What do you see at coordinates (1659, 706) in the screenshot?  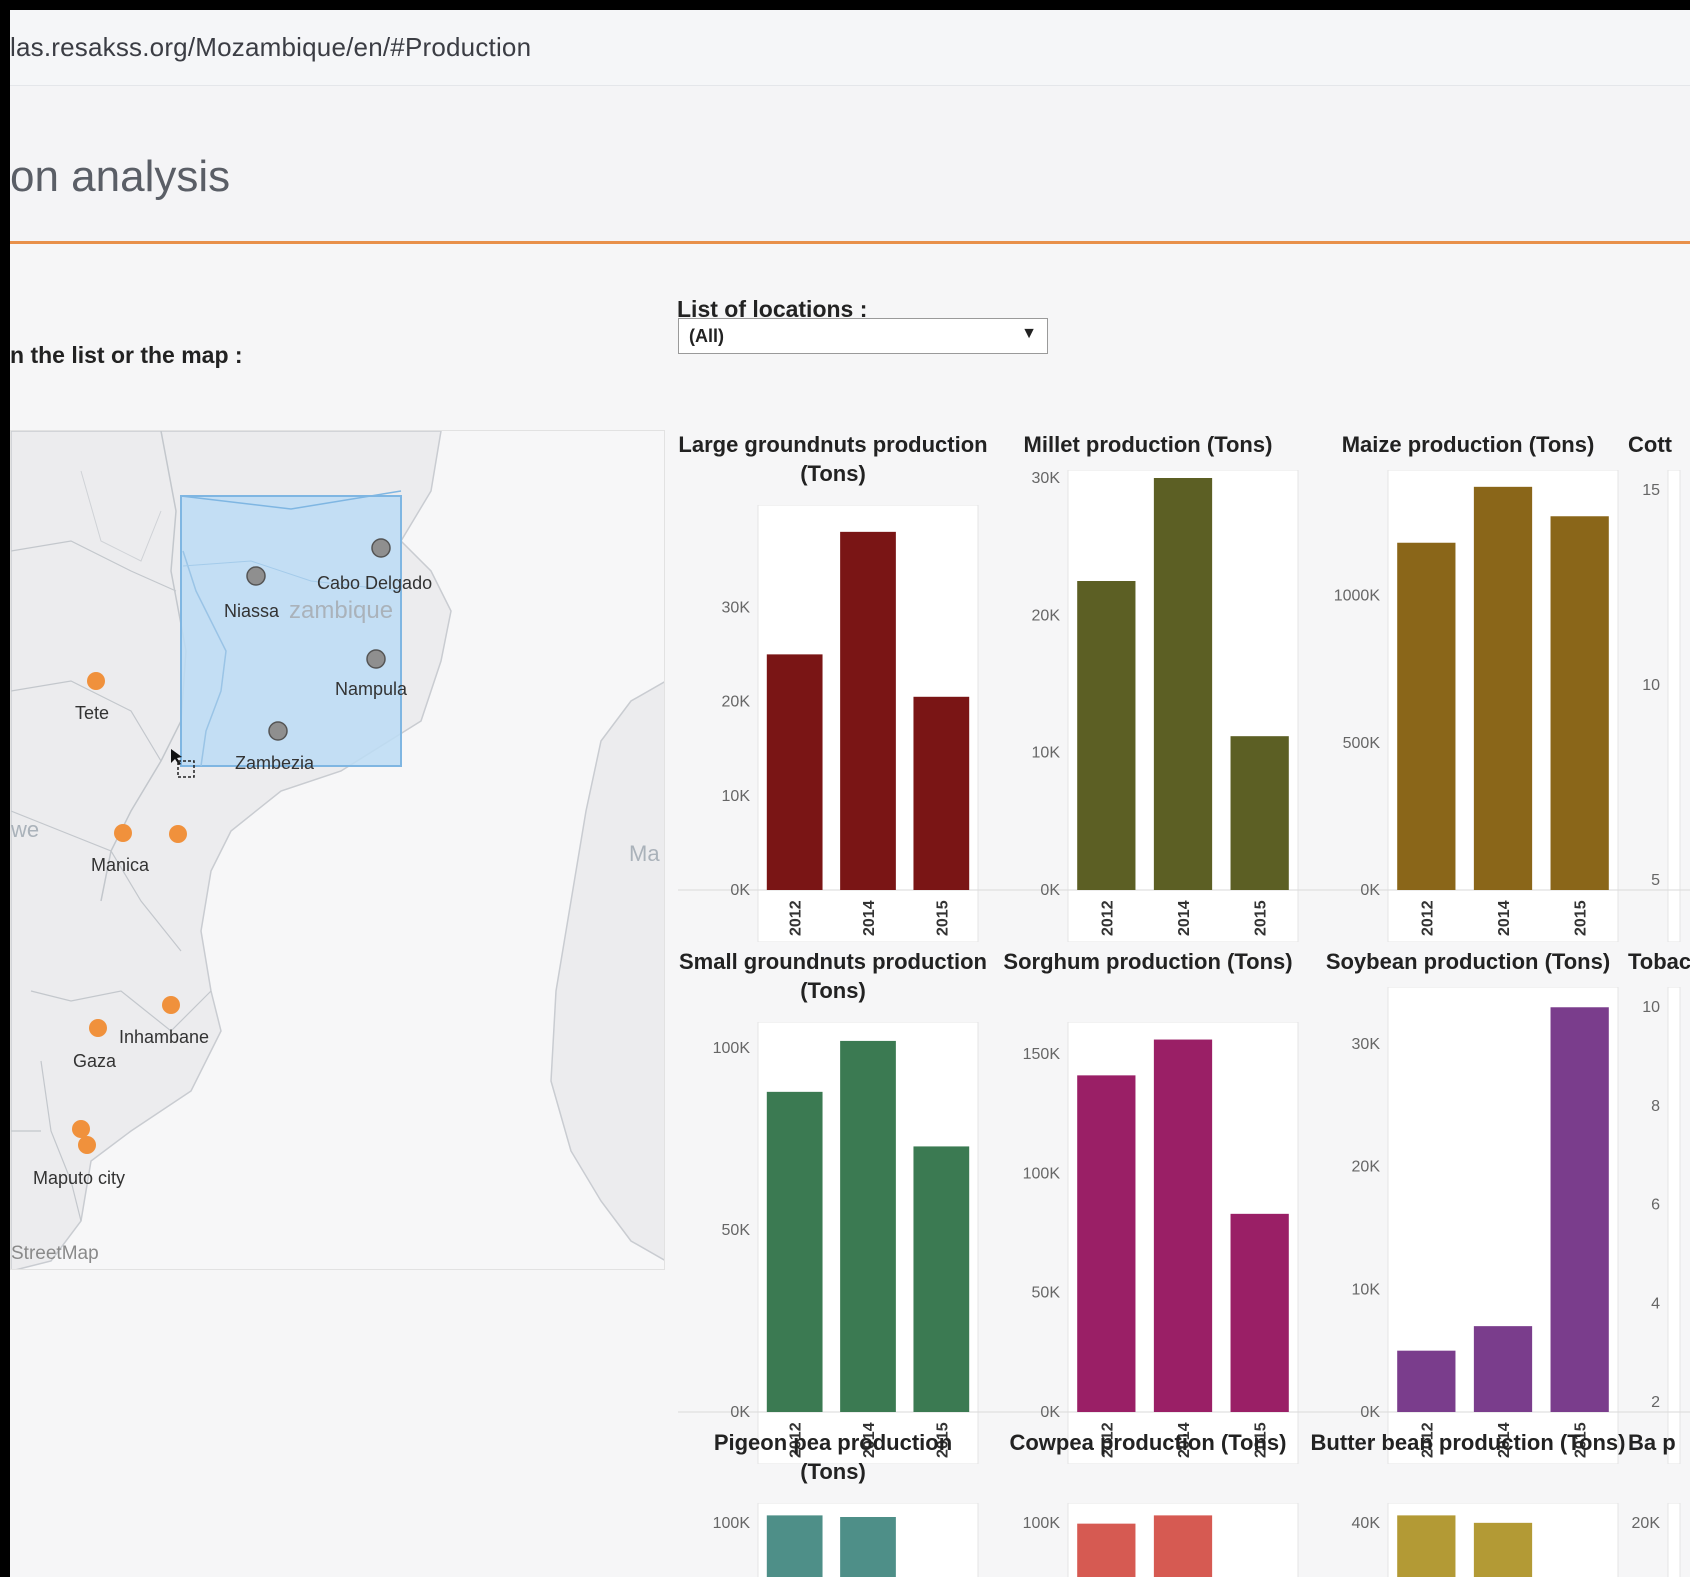 I see `chart-plot: 15 10 5` at bounding box center [1659, 706].